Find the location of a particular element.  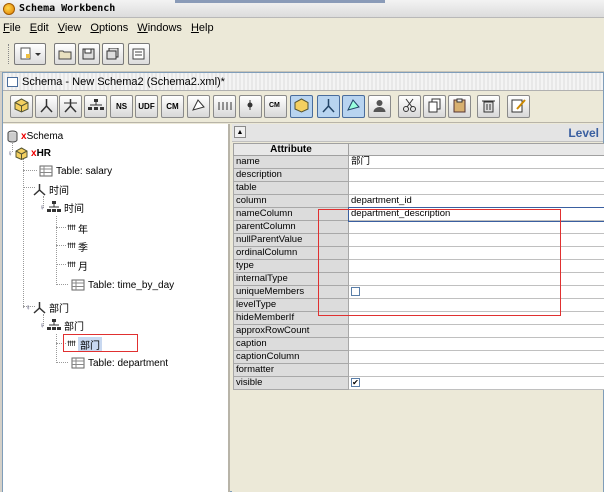

schema-toolbar: NS UDF CM CM is located at coordinates (303, 107).